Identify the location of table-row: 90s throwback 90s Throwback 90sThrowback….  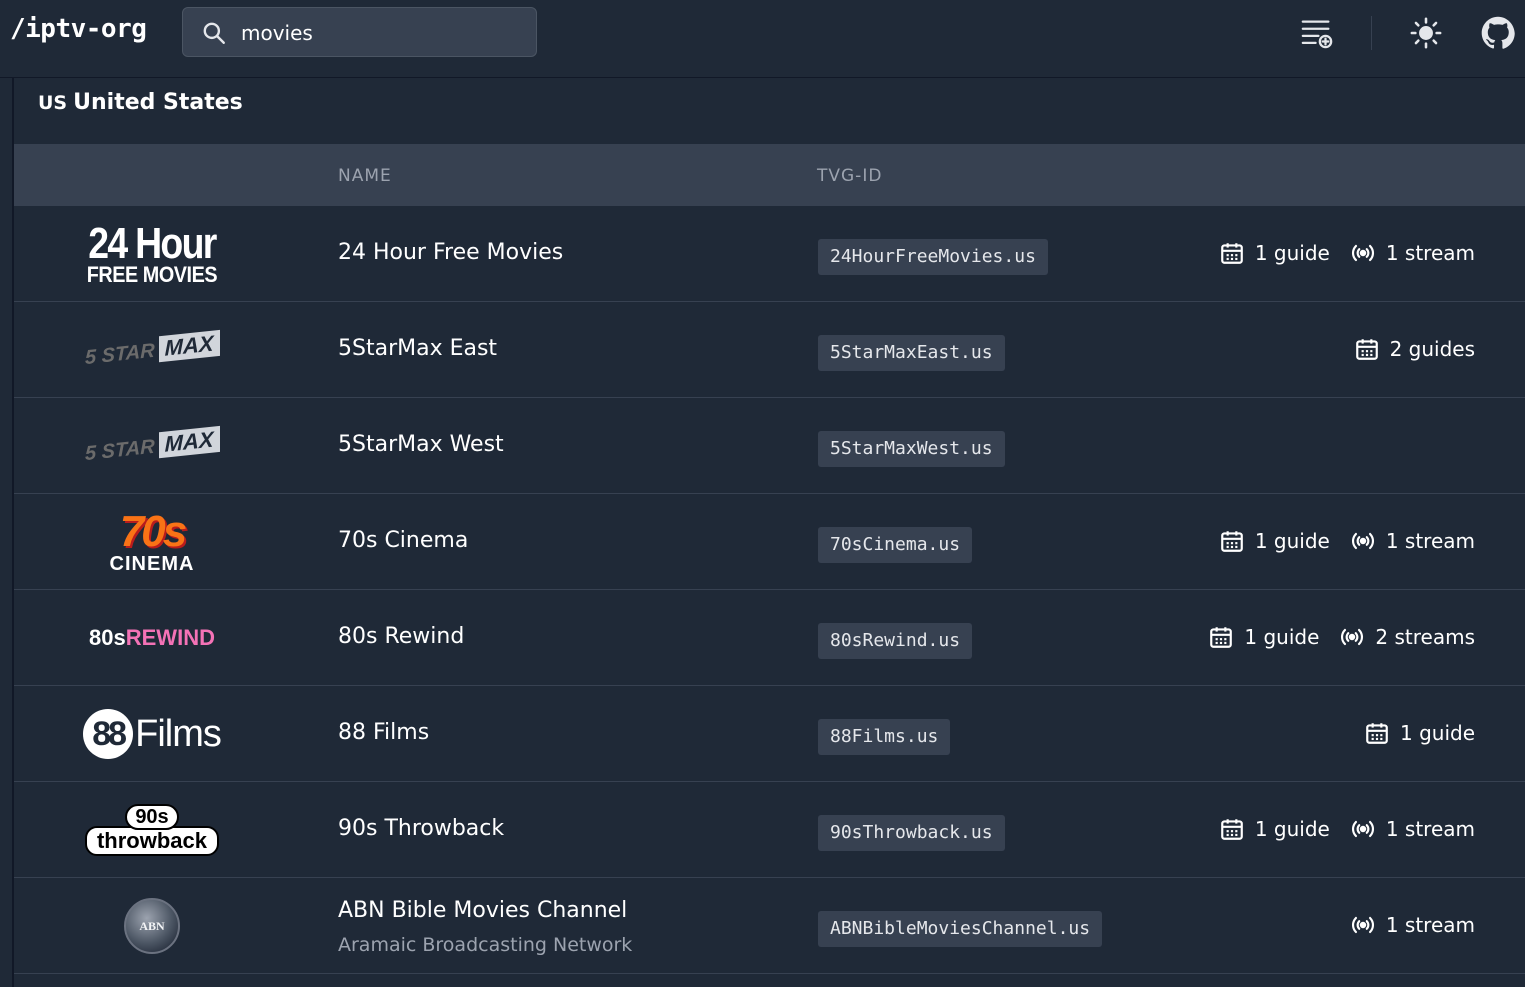
(769, 830).